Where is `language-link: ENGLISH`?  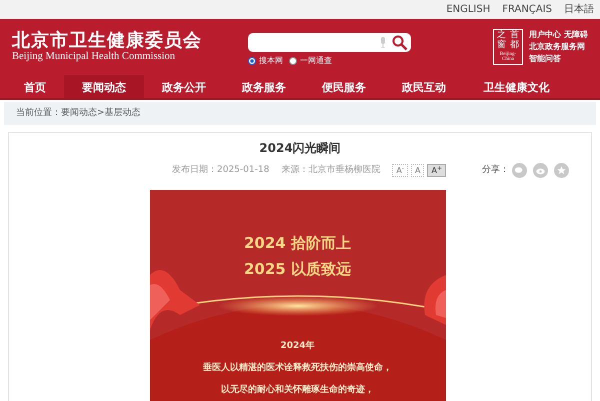
language-link: ENGLISH is located at coordinates (468, 9).